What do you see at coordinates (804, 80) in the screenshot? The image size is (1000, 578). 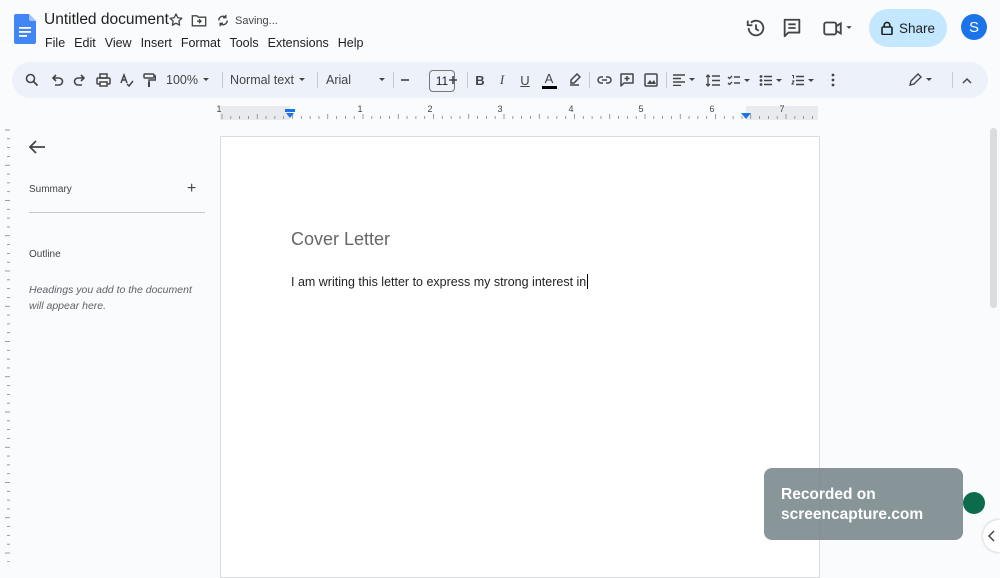 I see `numbered-list-select` at bounding box center [804, 80].